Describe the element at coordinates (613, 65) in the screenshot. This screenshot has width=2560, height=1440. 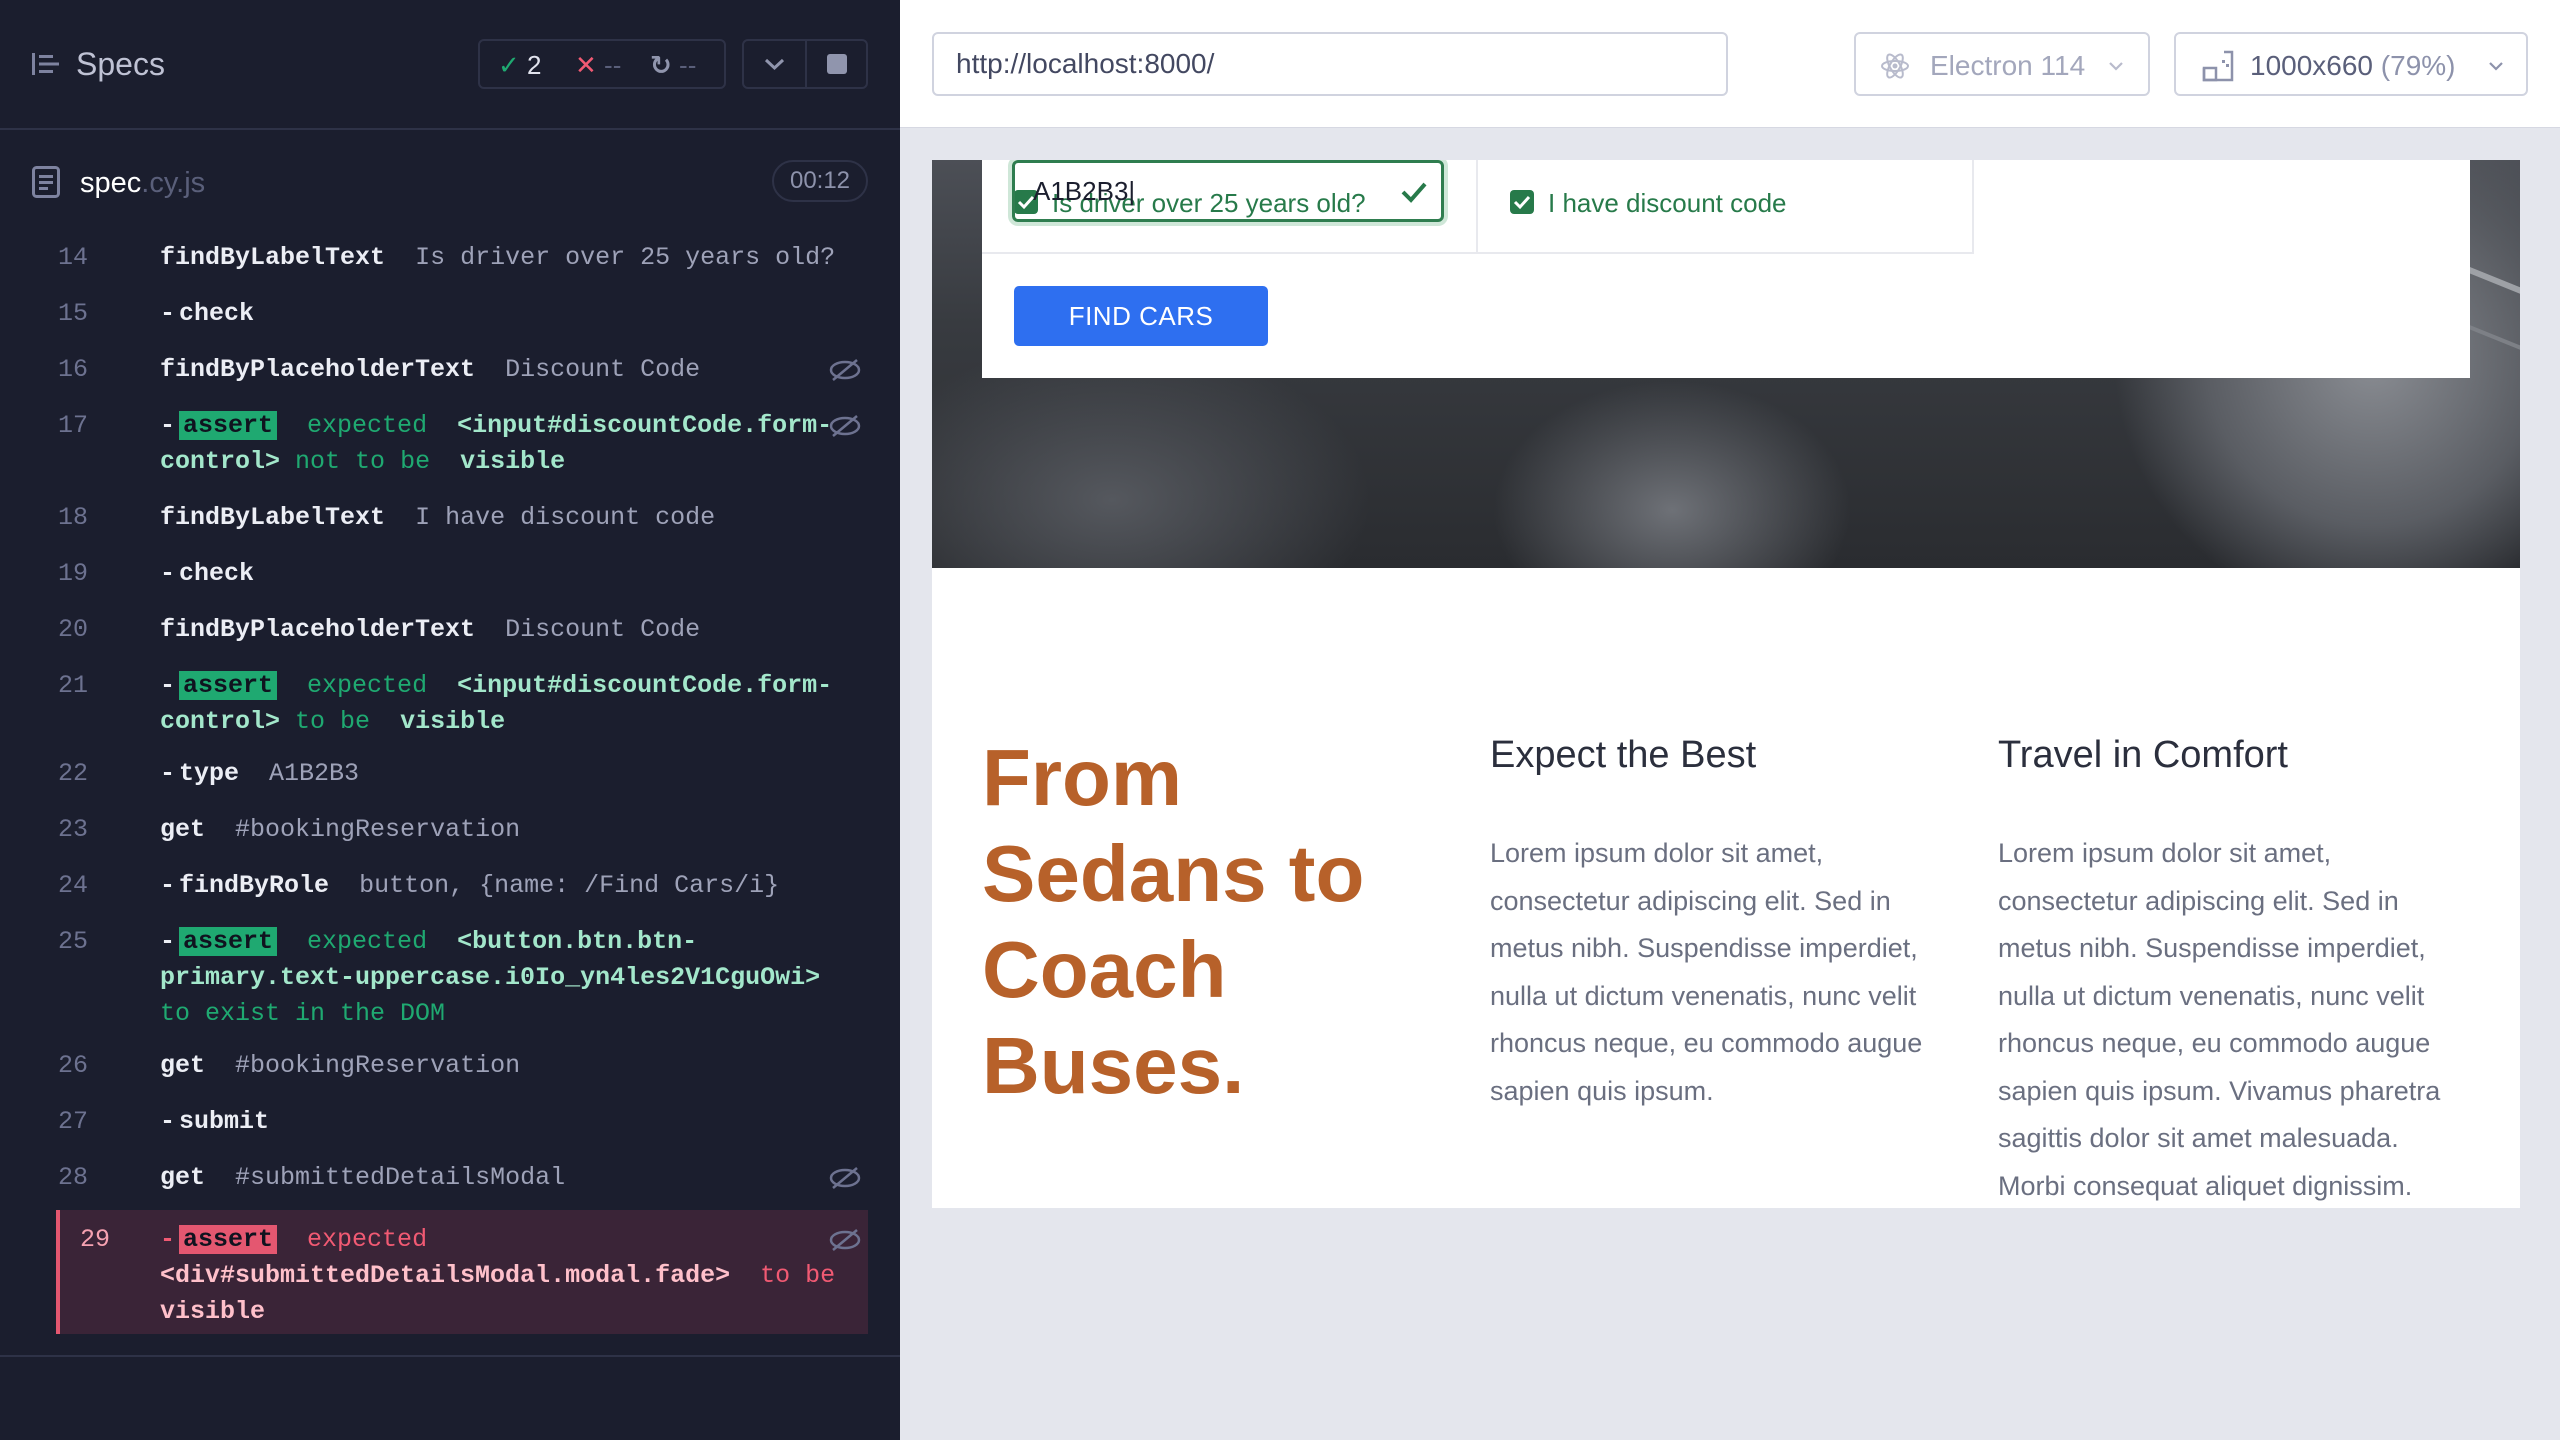
I see `failed-value: --` at that location.